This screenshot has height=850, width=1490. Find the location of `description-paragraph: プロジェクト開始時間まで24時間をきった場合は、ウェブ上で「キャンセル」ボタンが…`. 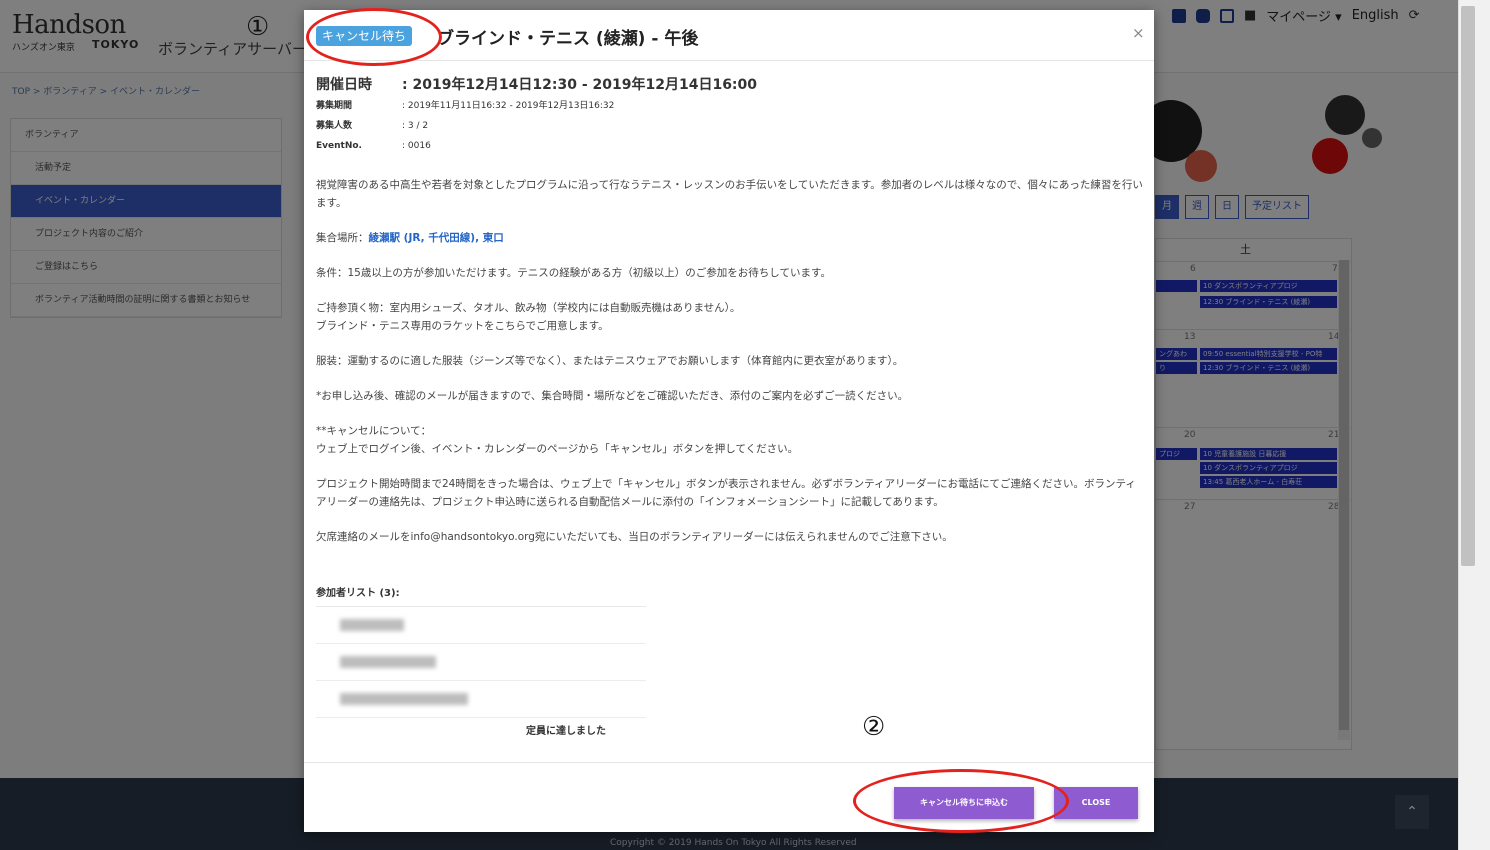

description-paragraph: プロジェクト開始時間まで24時間をきった場合は、ウェブ上で「キャンセル」ボタンが… is located at coordinates (726, 493).